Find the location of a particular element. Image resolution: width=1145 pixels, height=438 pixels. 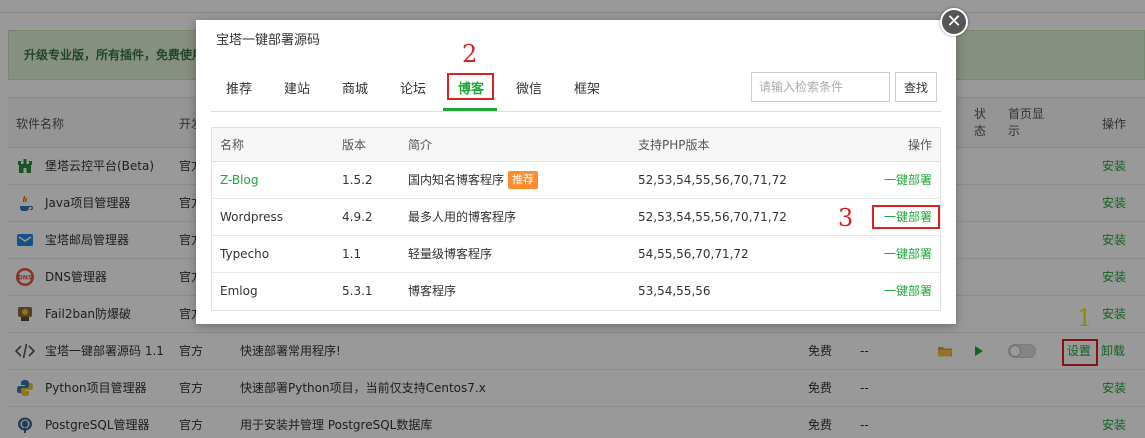

table-row: Emlog 5.3.1 博客程序 53,54,55,56 一键部署 is located at coordinates (576, 291).